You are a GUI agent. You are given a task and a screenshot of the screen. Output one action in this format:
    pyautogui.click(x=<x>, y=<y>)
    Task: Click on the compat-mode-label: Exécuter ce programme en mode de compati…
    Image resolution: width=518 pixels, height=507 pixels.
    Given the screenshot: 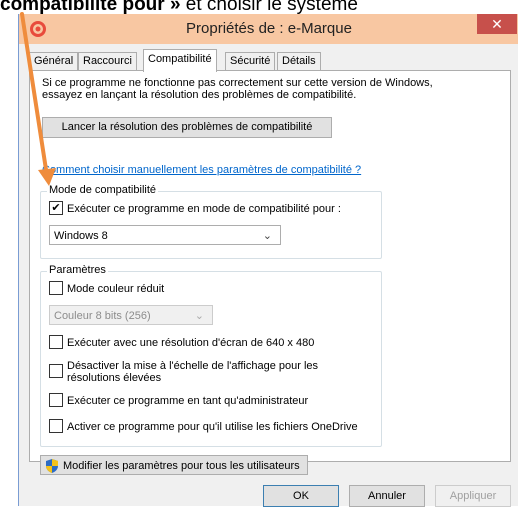 What is the action you would take?
    pyautogui.click(x=204, y=208)
    